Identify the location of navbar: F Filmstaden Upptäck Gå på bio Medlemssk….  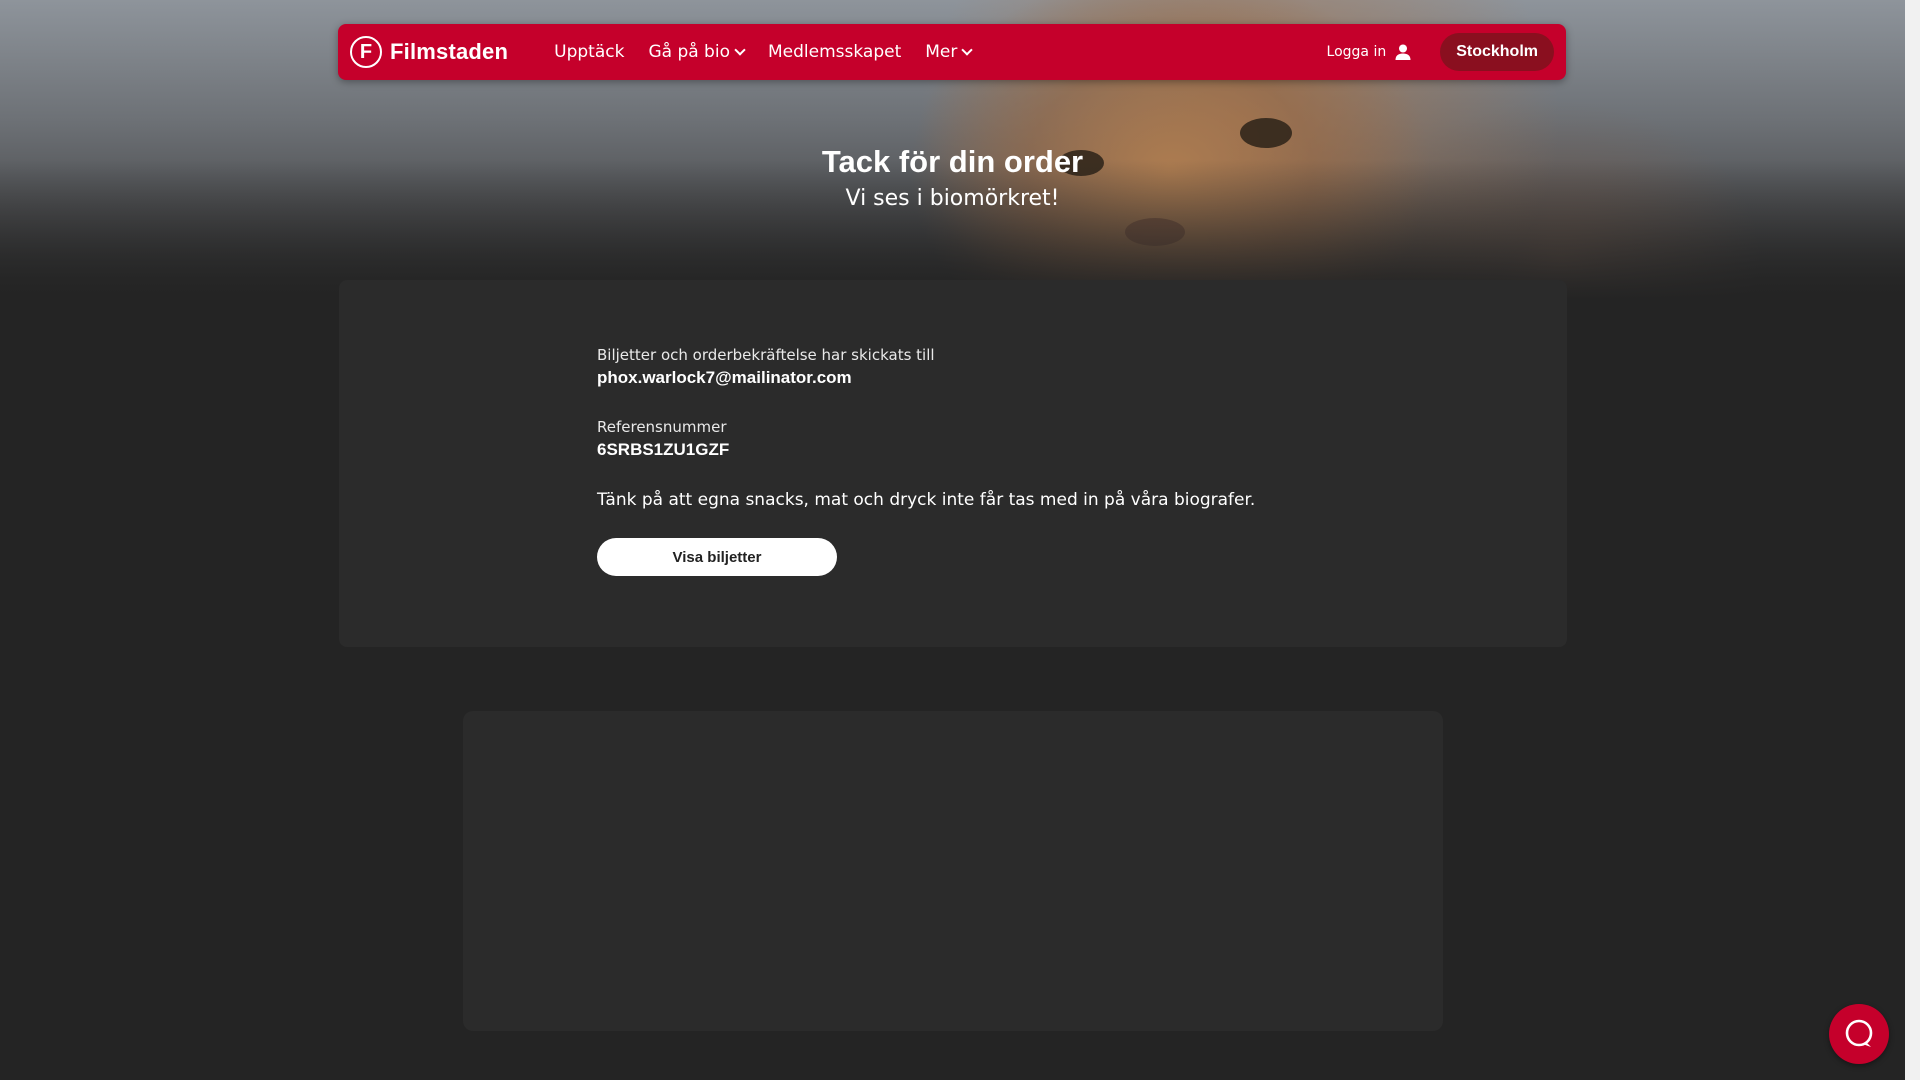
(952, 52).